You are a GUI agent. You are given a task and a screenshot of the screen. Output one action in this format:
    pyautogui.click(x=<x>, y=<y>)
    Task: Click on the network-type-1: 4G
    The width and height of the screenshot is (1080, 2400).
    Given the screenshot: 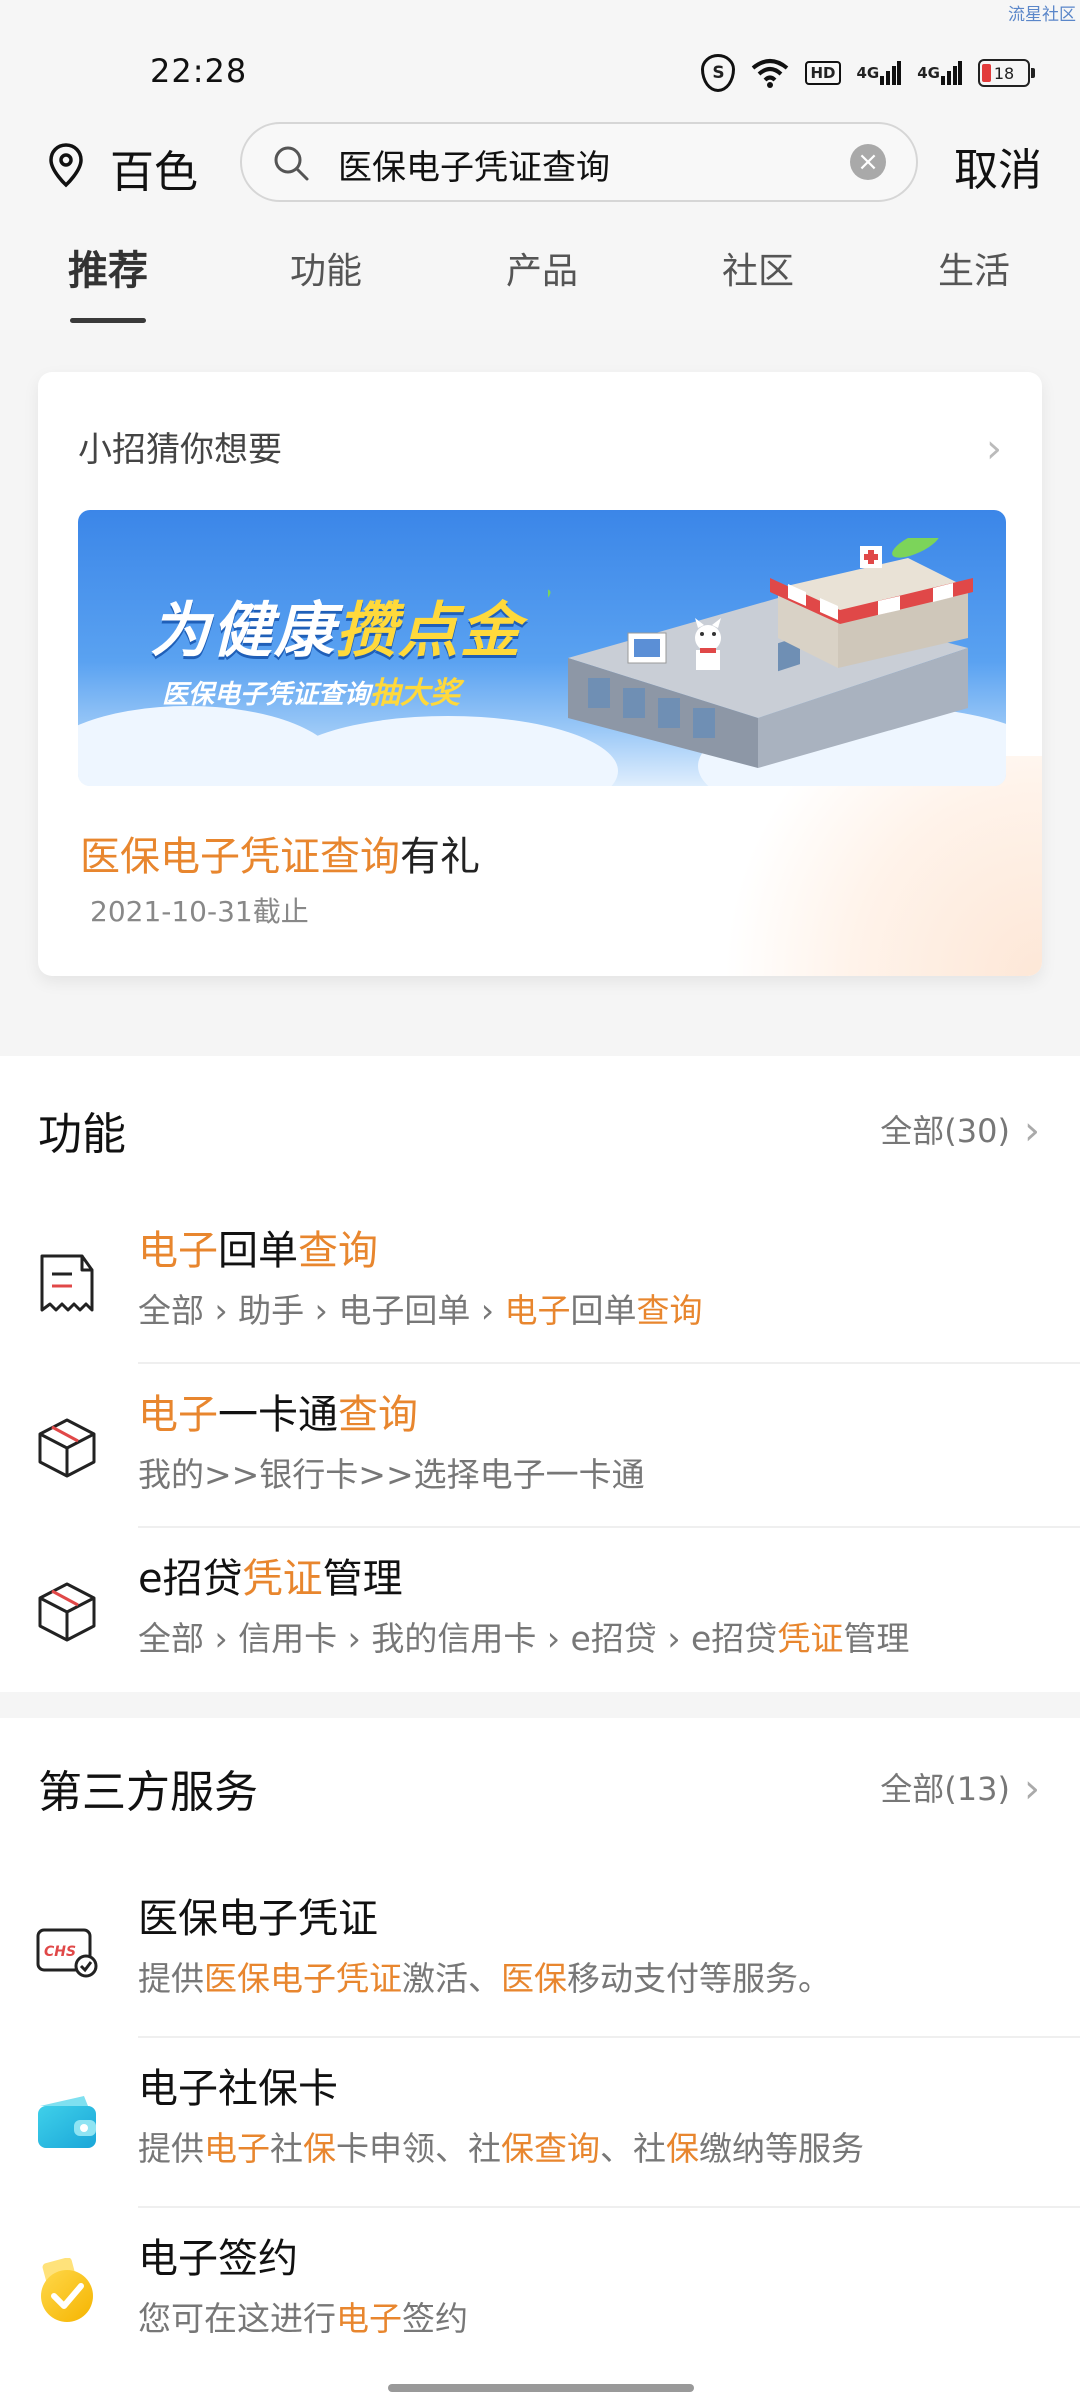 What is the action you would take?
    pyautogui.click(x=868, y=73)
    